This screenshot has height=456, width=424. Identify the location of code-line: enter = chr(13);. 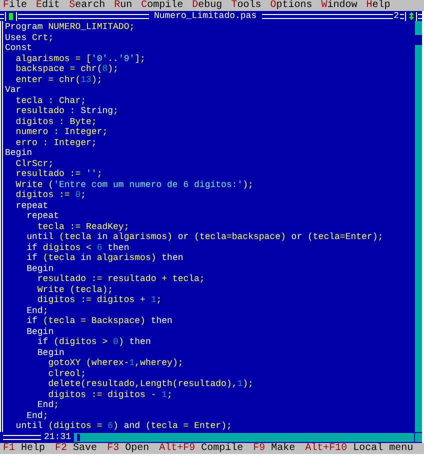
(59, 79).